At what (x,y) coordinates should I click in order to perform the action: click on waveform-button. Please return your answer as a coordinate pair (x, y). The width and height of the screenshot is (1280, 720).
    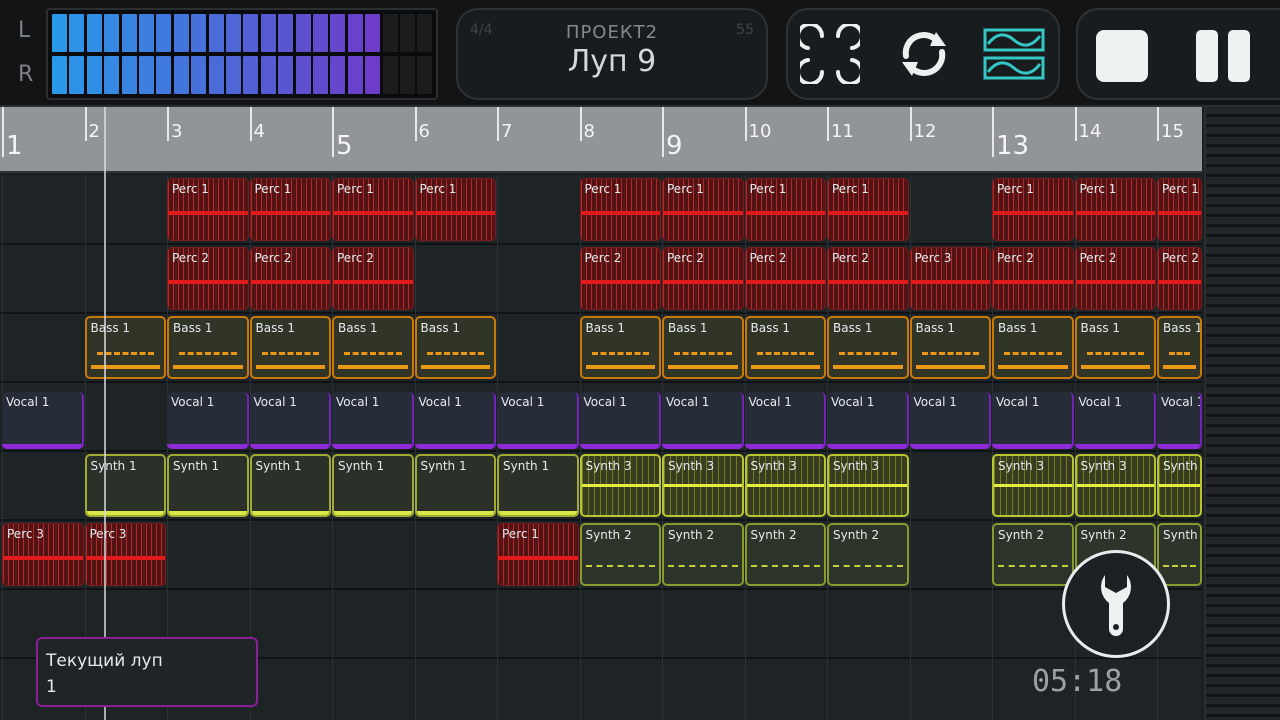
    Looking at the image, I should click on (1014, 54).